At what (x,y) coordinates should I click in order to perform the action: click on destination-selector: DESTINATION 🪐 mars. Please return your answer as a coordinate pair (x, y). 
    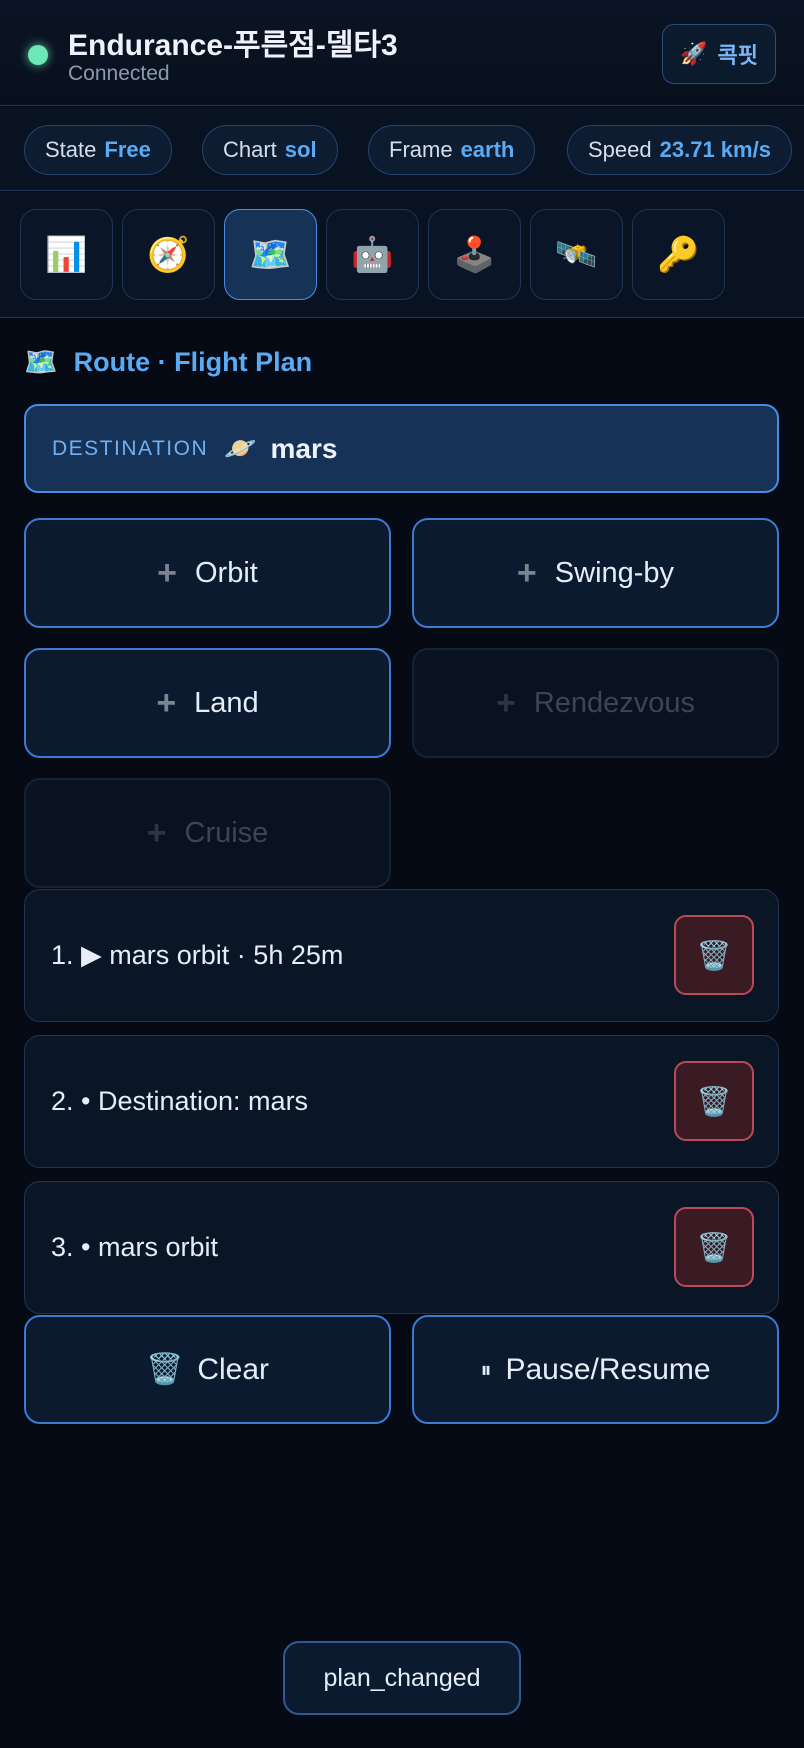
    Looking at the image, I should click on (401, 448).